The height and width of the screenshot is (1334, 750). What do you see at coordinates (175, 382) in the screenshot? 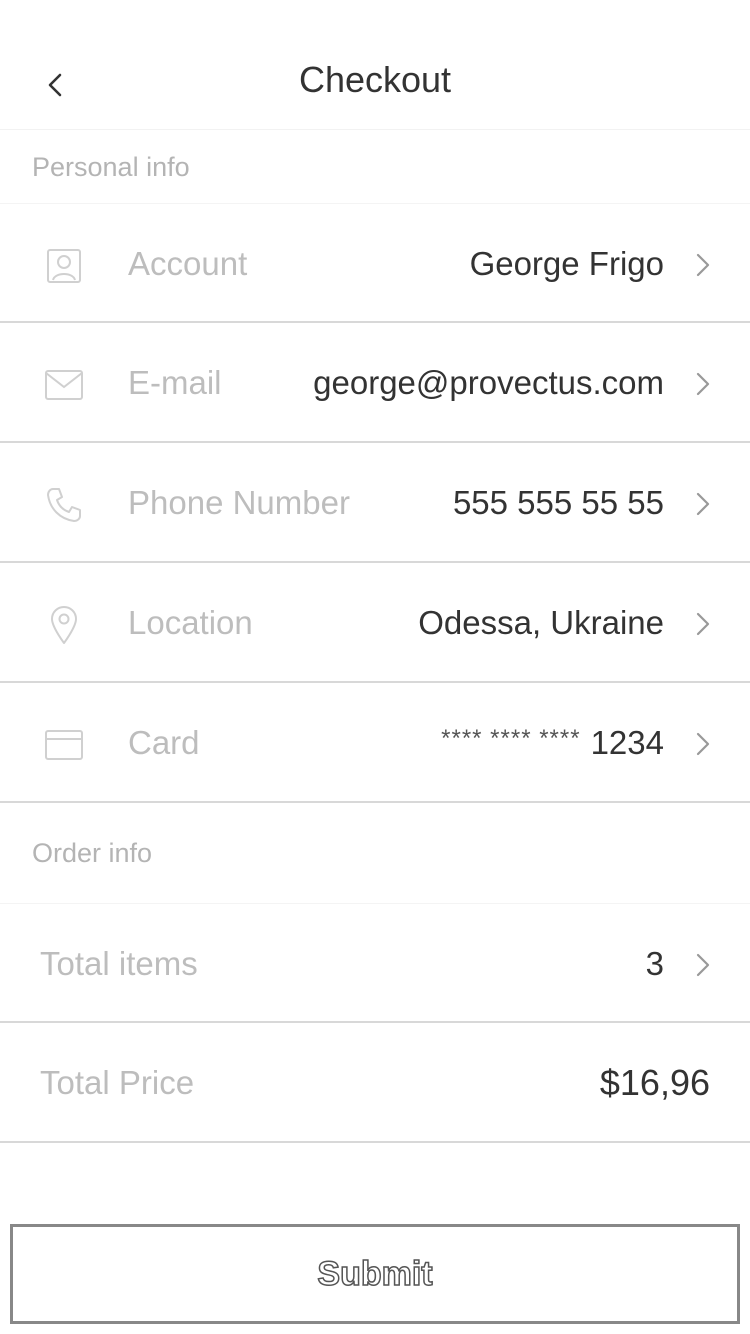
I see `email-label: E-mail` at bounding box center [175, 382].